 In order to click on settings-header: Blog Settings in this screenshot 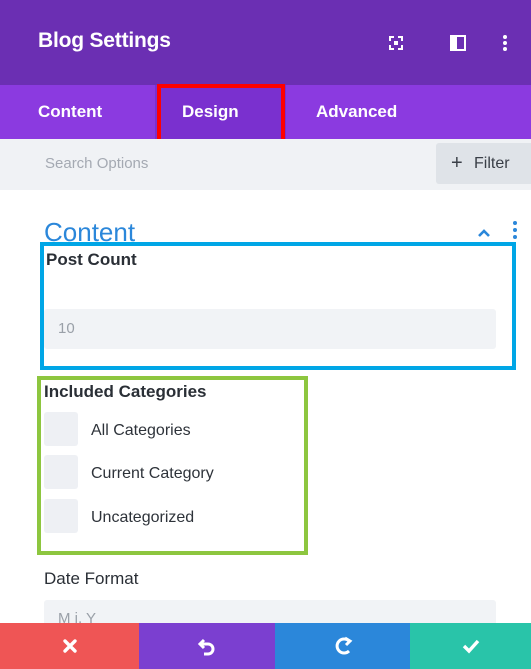, I will do `click(265, 46)`.